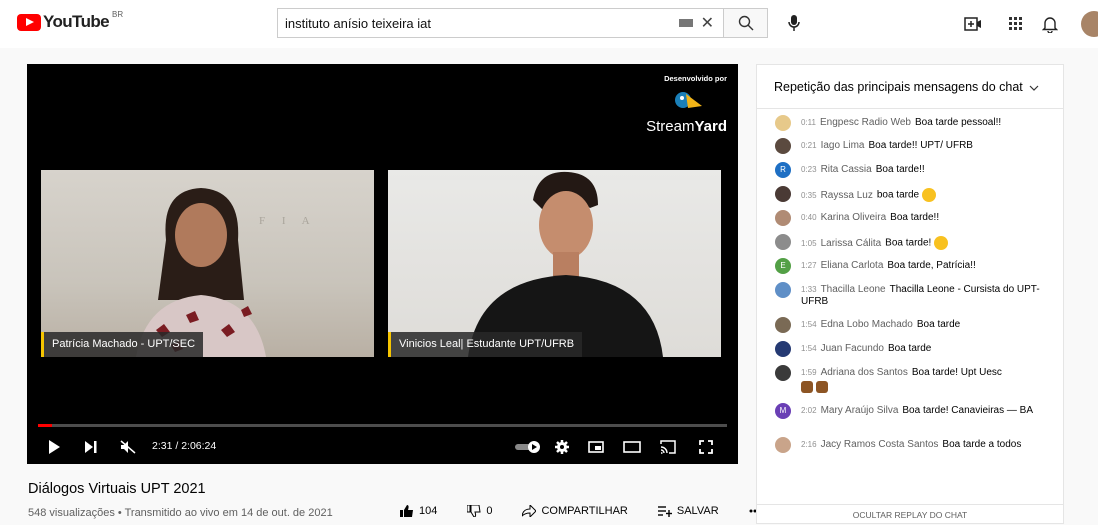  I want to click on chat-author: Rita Cassia, so click(846, 169).